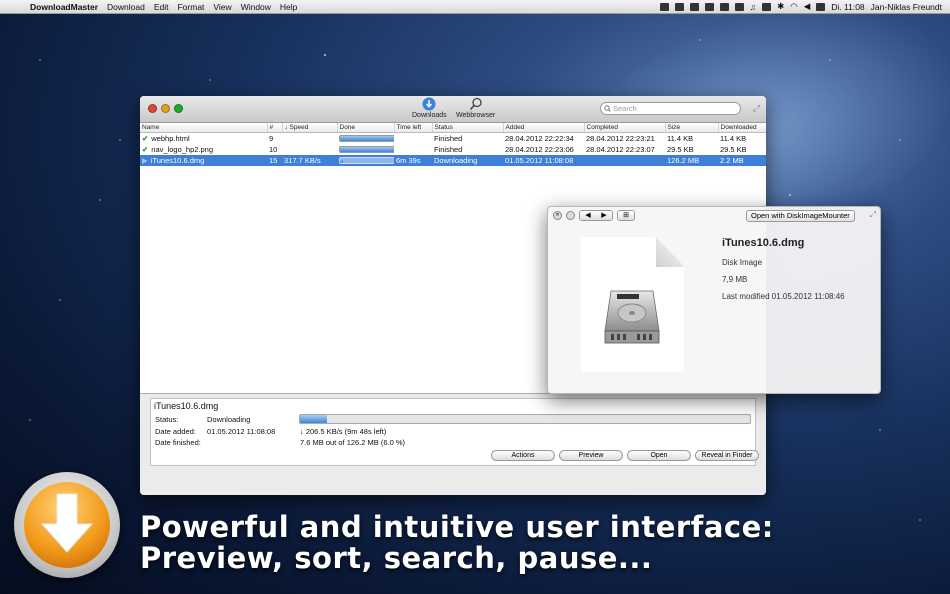 Image resolution: width=950 pixels, height=594 pixels. Describe the element at coordinates (727, 455) in the screenshot. I see `reveal-in-finder-button: Reveal in Finder` at that location.